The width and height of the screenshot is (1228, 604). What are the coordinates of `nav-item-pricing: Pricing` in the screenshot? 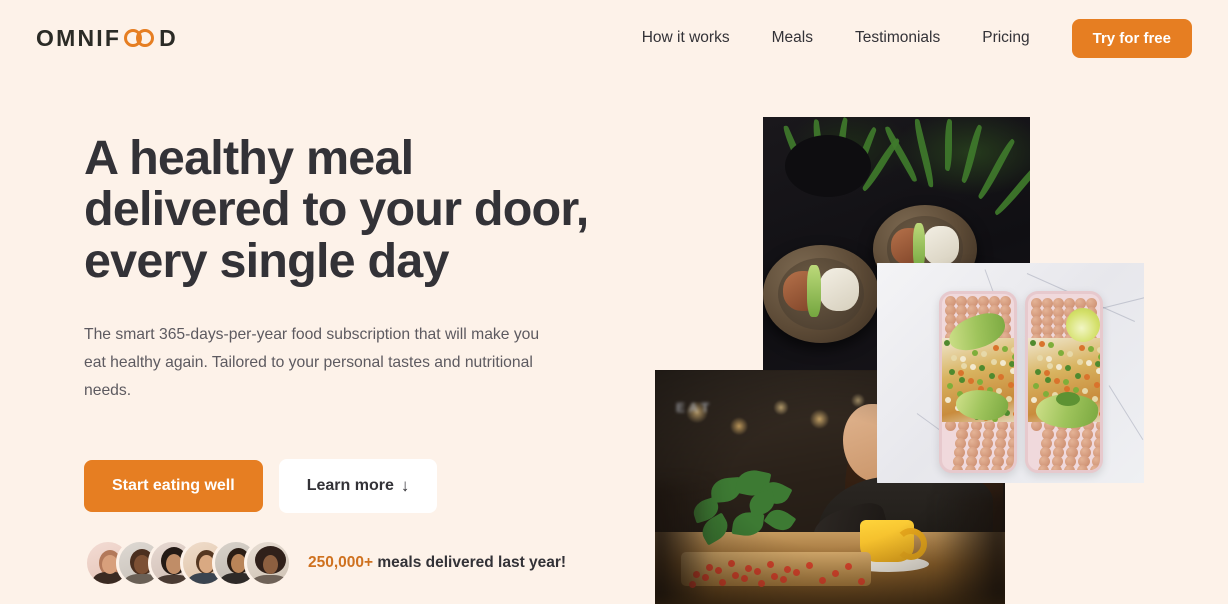 It's located at (1005, 38).